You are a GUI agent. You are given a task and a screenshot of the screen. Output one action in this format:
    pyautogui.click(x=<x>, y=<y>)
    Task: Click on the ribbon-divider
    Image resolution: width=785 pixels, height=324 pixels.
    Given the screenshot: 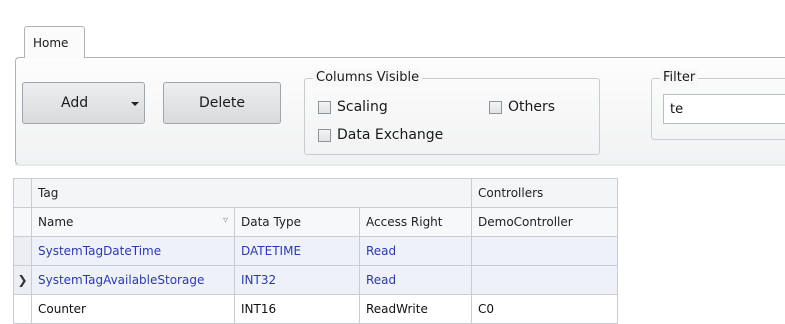 What is the action you would take?
    pyautogui.click(x=400, y=165)
    